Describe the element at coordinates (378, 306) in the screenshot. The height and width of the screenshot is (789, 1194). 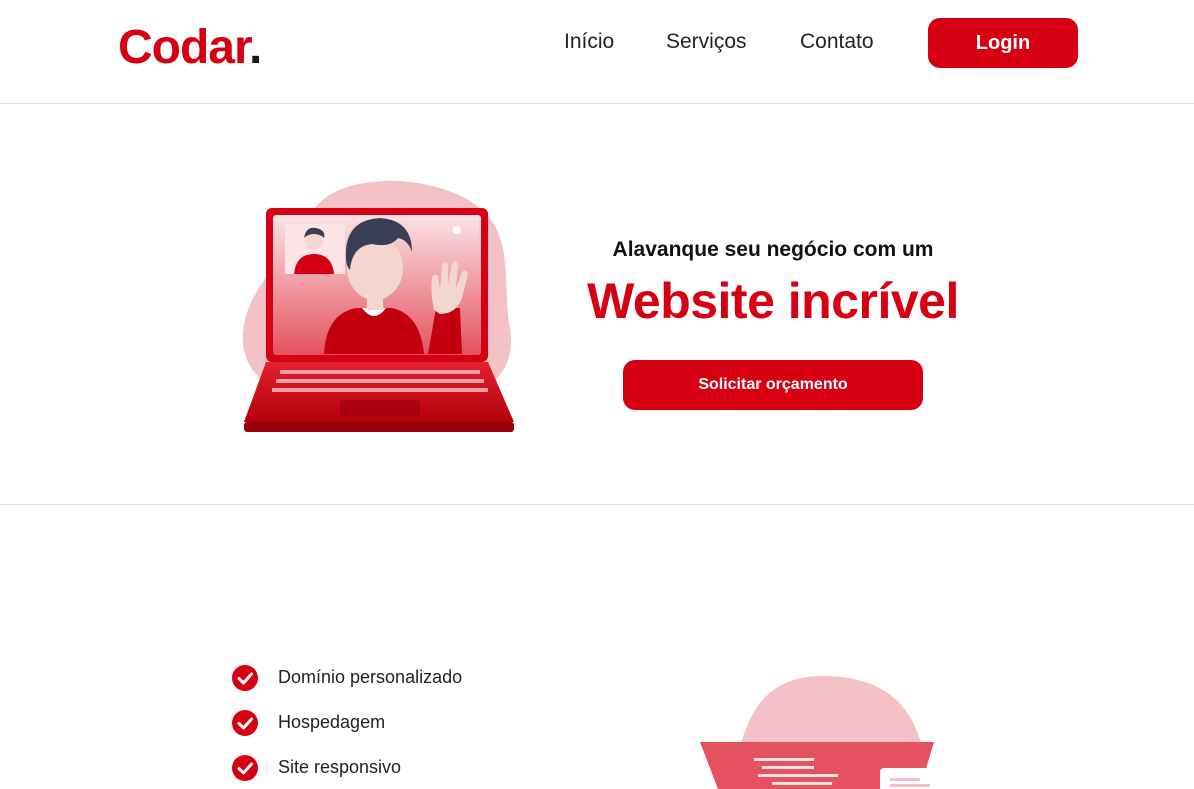
I see `video-call-laptop-illustration` at that location.